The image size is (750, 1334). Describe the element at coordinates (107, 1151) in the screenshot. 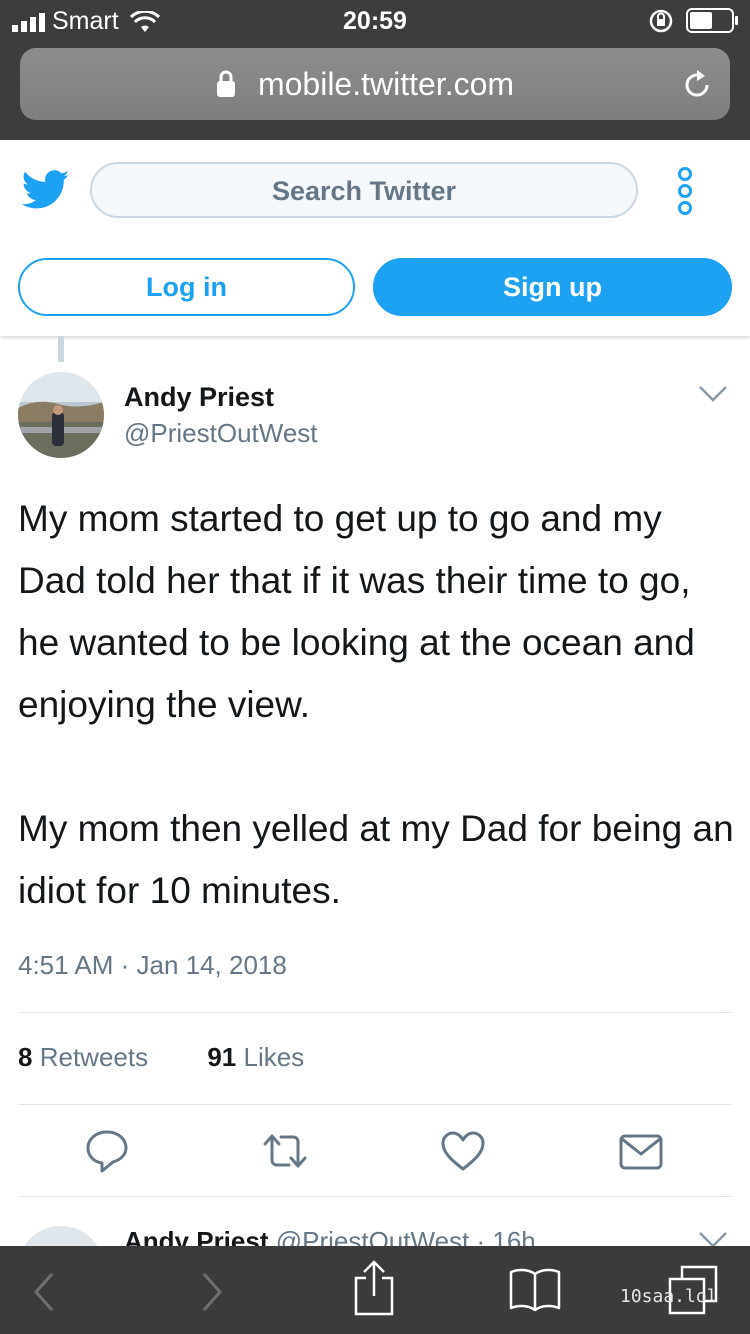

I see `reply-icon` at that location.